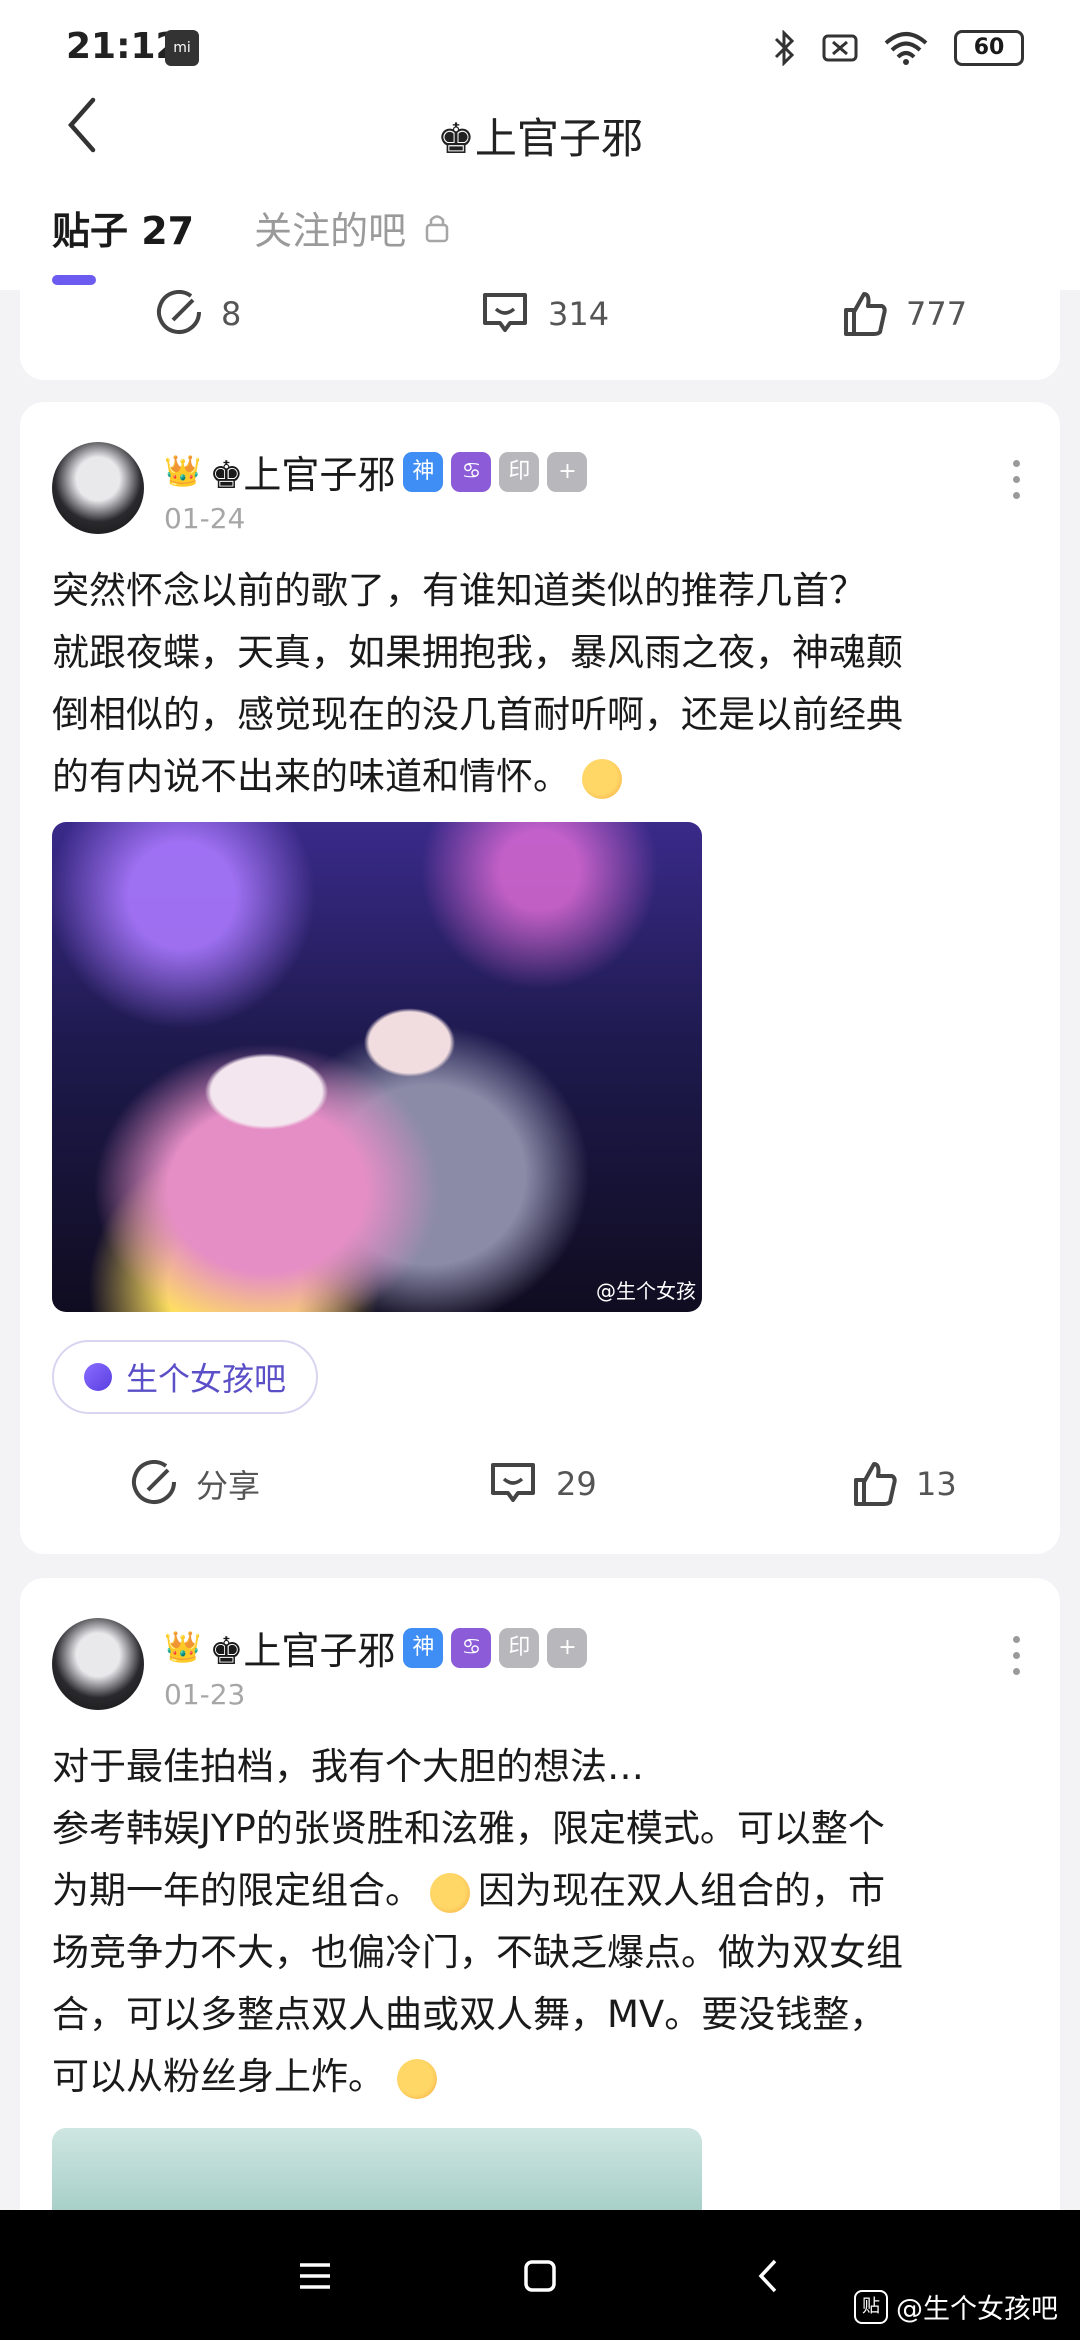 This screenshot has height=2340, width=1080. What do you see at coordinates (579, 314) in the screenshot?
I see `comment-count: 314` at bounding box center [579, 314].